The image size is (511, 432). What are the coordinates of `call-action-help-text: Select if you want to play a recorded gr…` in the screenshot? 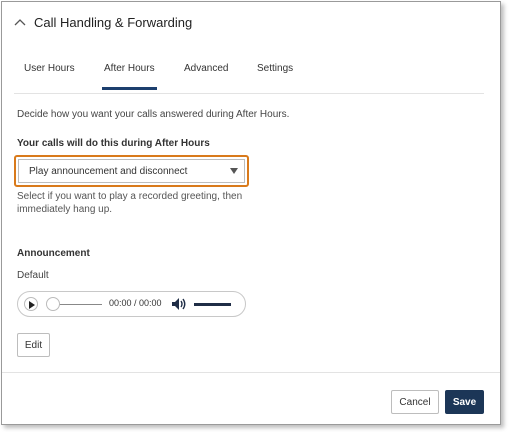 It's located at (130, 203).